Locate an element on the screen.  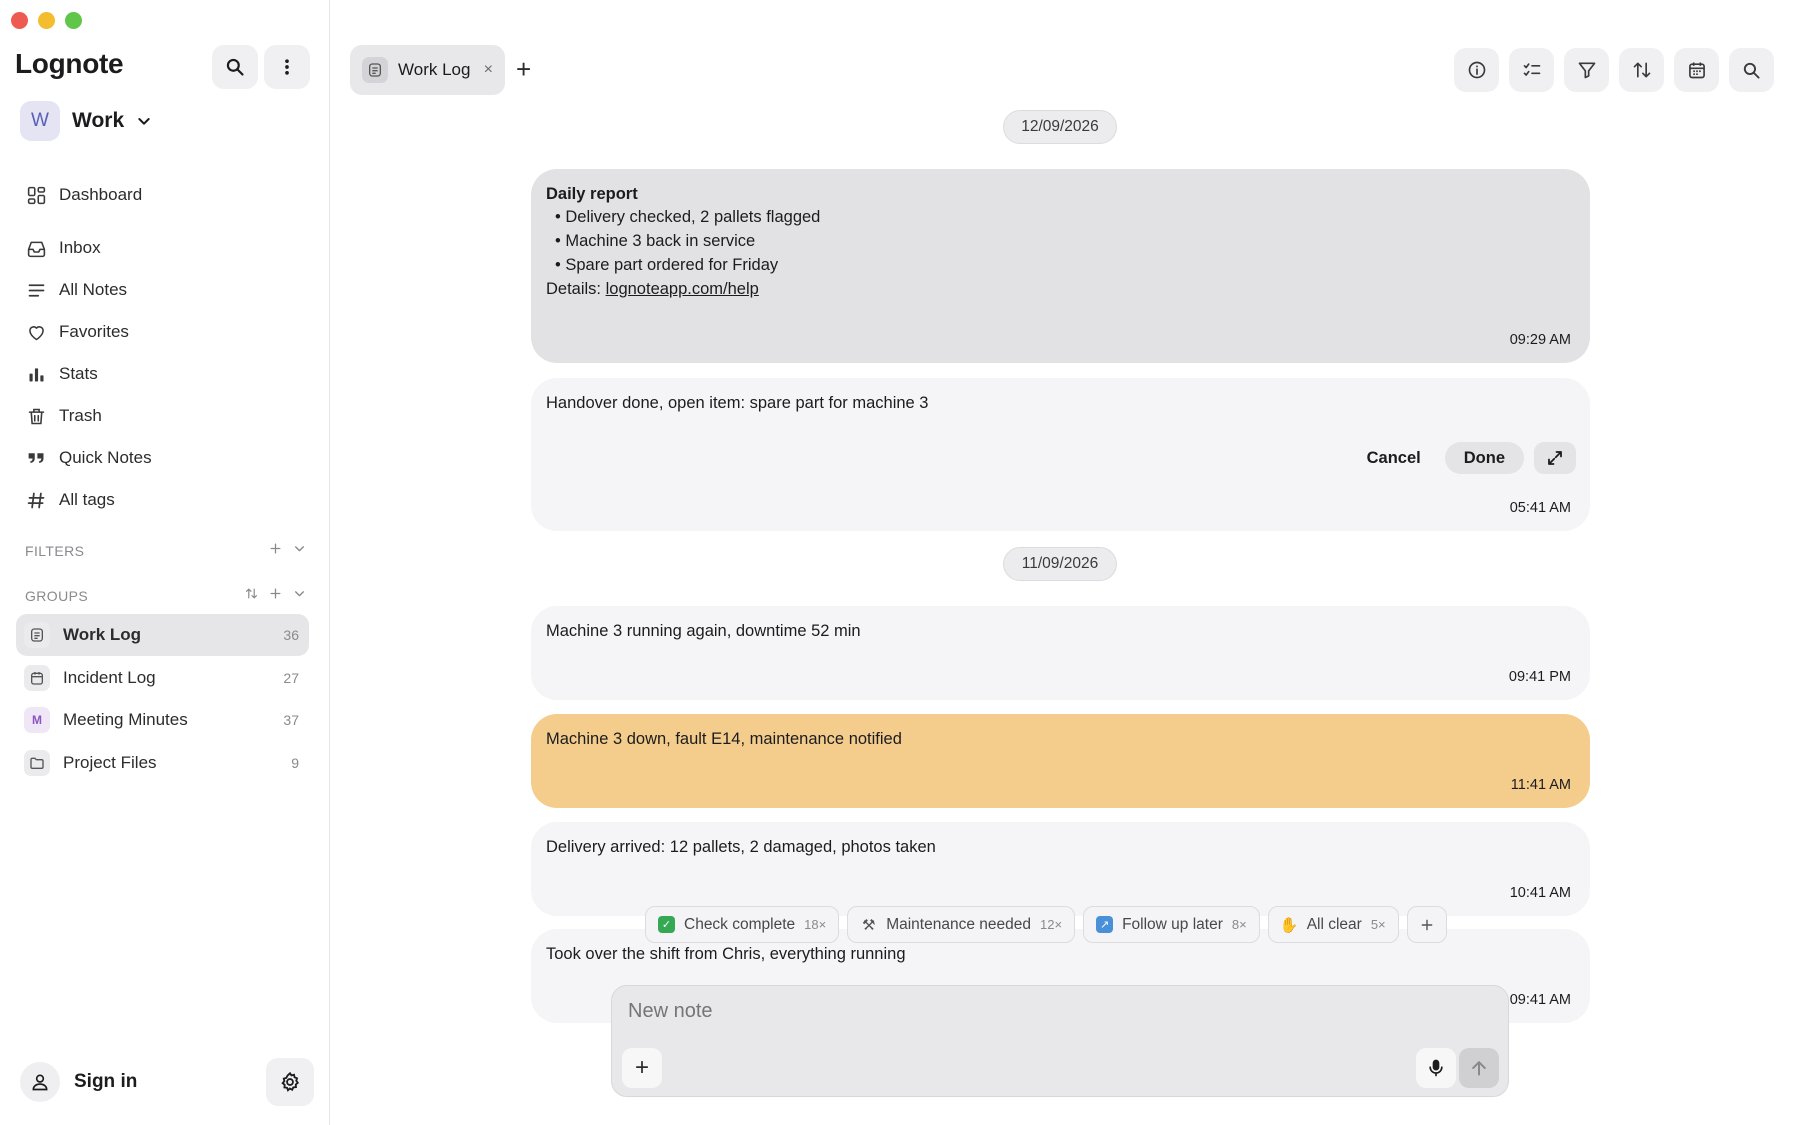
app-title: Lognote is located at coordinates (69, 63).